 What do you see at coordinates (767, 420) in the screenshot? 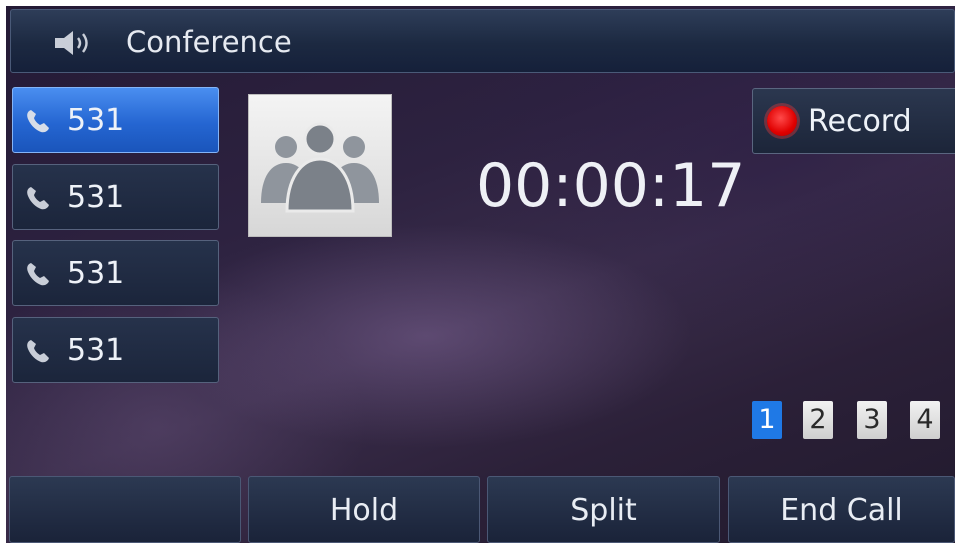
I see `page-indicator-1: 1` at bounding box center [767, 420].